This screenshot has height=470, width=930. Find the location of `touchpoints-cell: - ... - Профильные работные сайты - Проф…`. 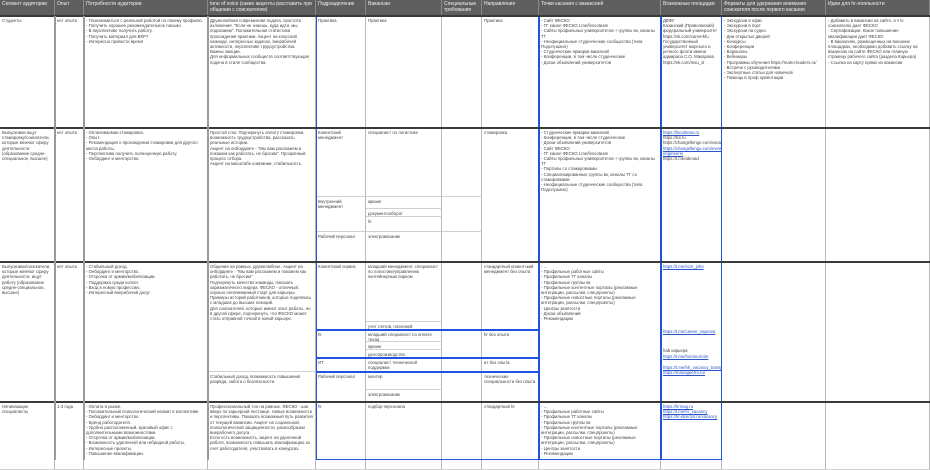

touchpoints-cell: - ... - Профильные работные сайты - Проф… is located at coordinates (600, 332).